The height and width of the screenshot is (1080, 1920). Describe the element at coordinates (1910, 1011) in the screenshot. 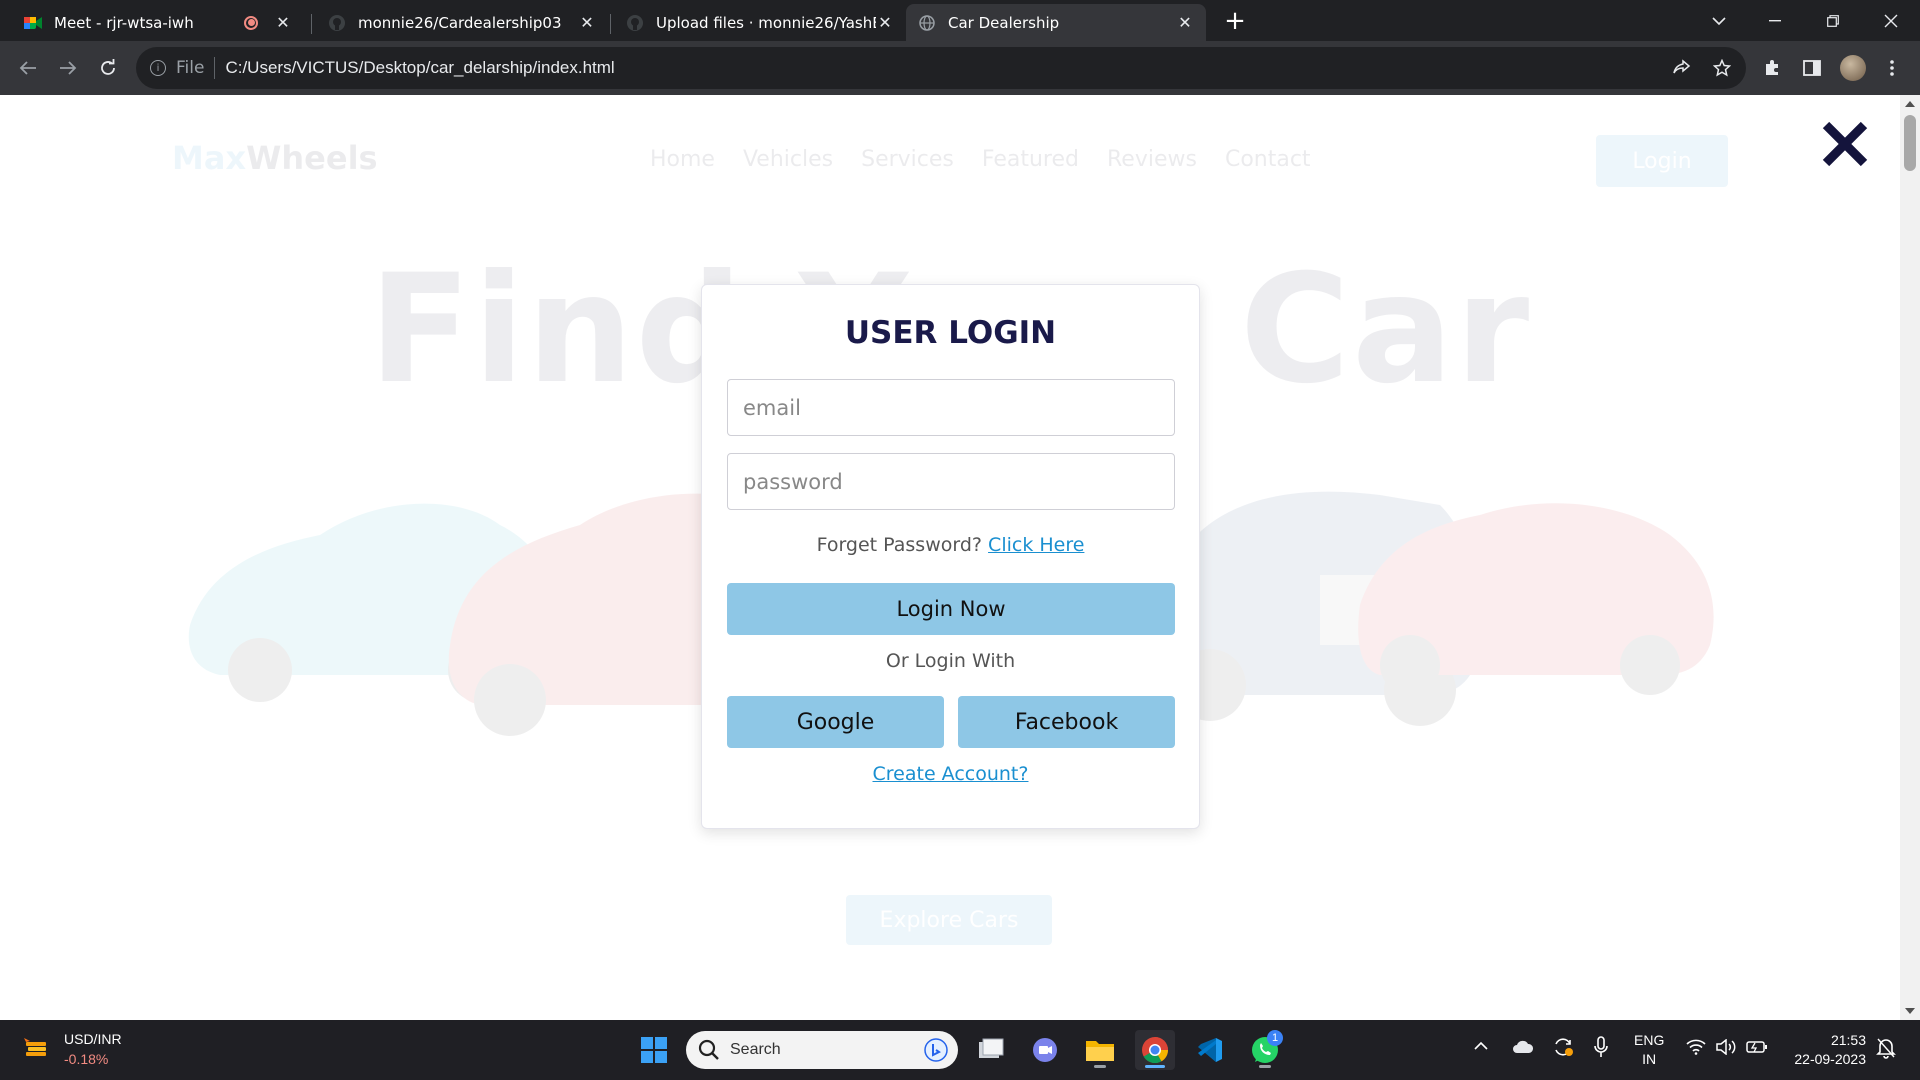

I see `scroll-down-arrow-icon` at that location.